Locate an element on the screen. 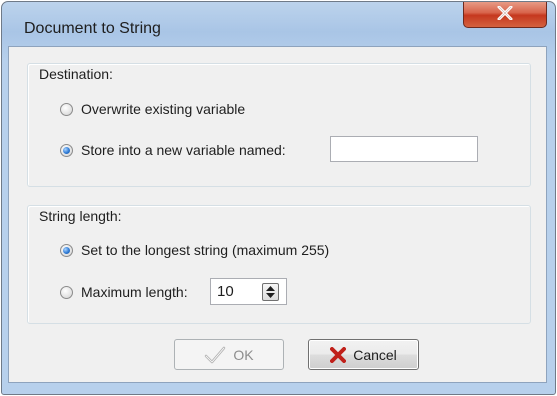 The image size is (557, 396). radio-store-new-variable: Store into a new variable named: is located at coordinates (173, 150).